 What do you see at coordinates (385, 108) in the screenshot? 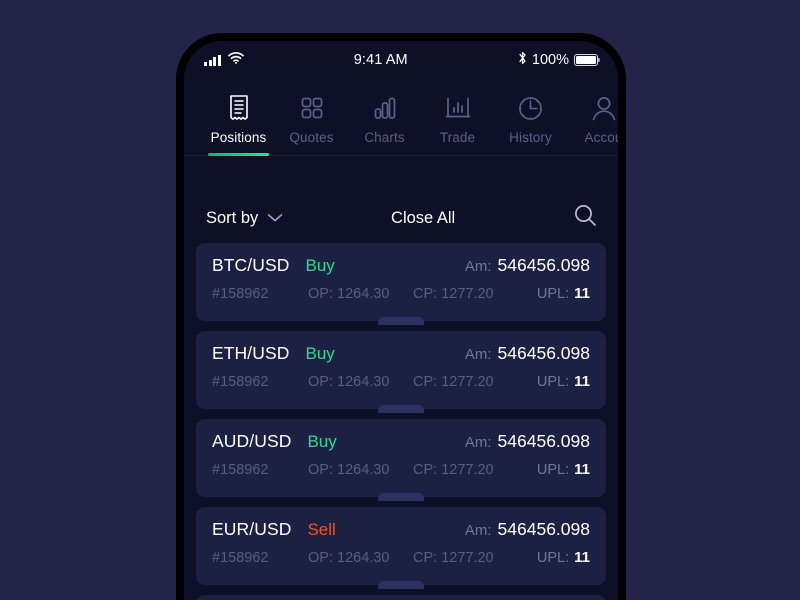
I see `bar-chart-icon` at bounding box center [385, 108].